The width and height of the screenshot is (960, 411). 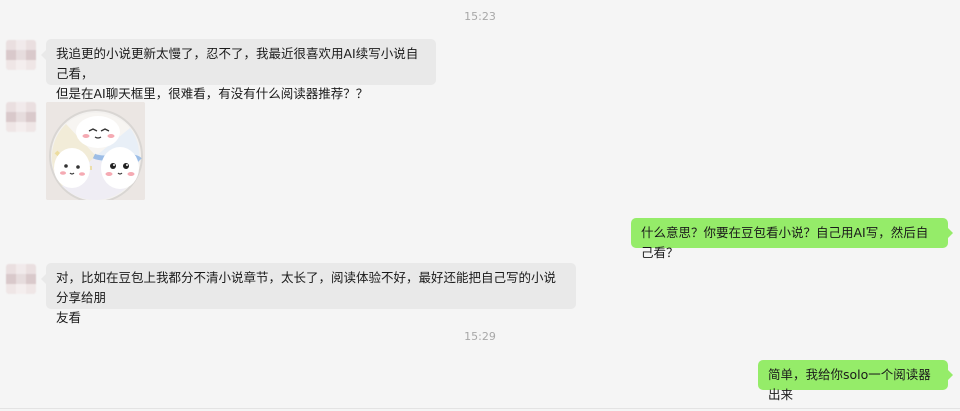 I want to click on sticker-image, so click(x=95, y=151).